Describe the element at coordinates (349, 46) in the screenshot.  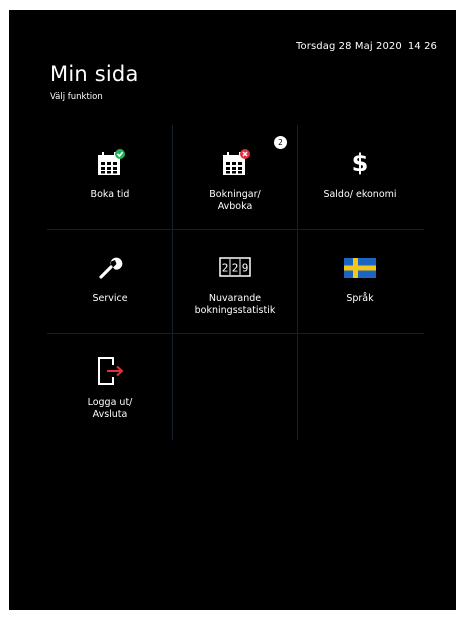
I see `date-text: Torsdag 28 Maj 2020` at that location.